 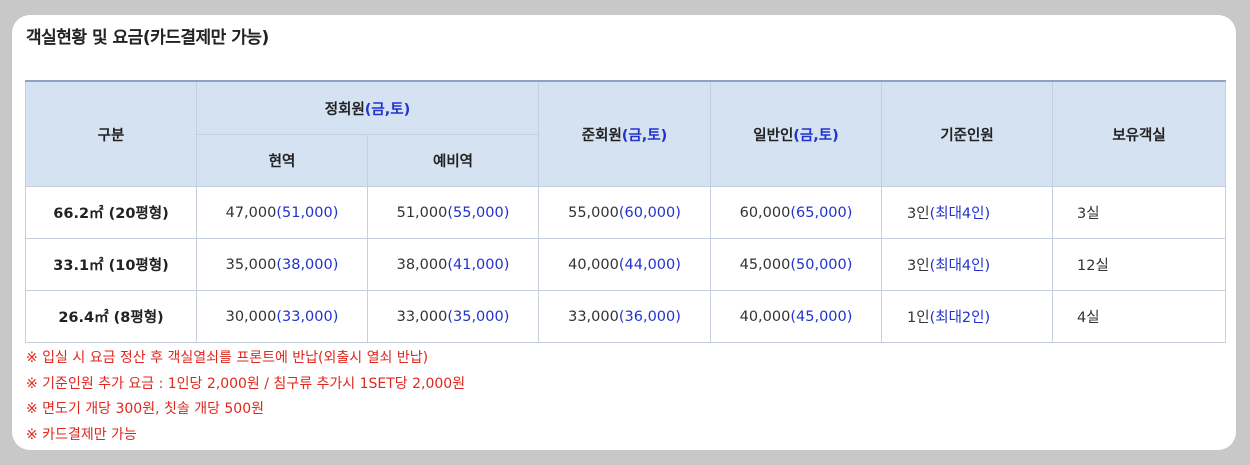 What do you see at coordinates (147, 38) in the screenshot?
I see `page-title: 객실현황 및 요금(카드결제만 가능)` at bounding box center [147, 38].